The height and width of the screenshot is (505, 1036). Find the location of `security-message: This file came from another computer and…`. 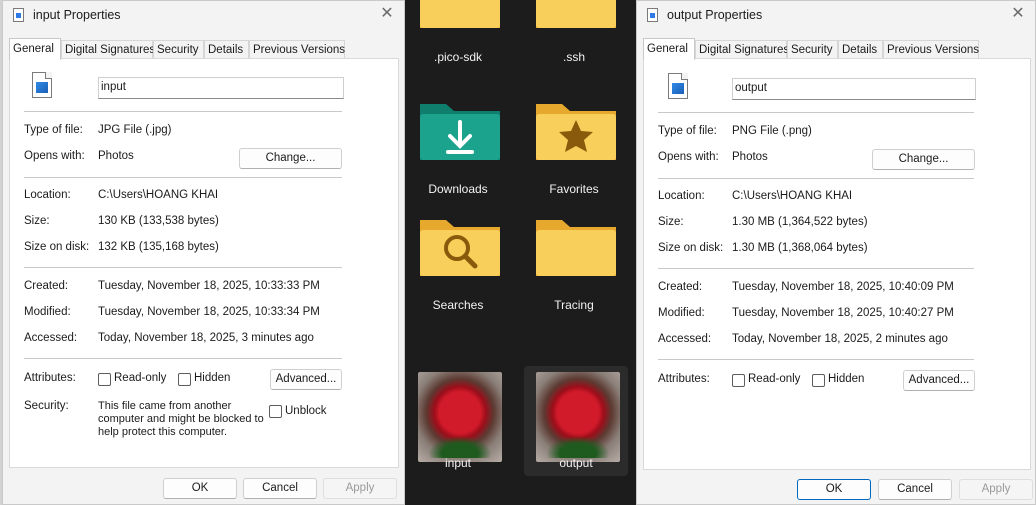

security-message: This file came from another computer and… is located at coordinates (181, 419).